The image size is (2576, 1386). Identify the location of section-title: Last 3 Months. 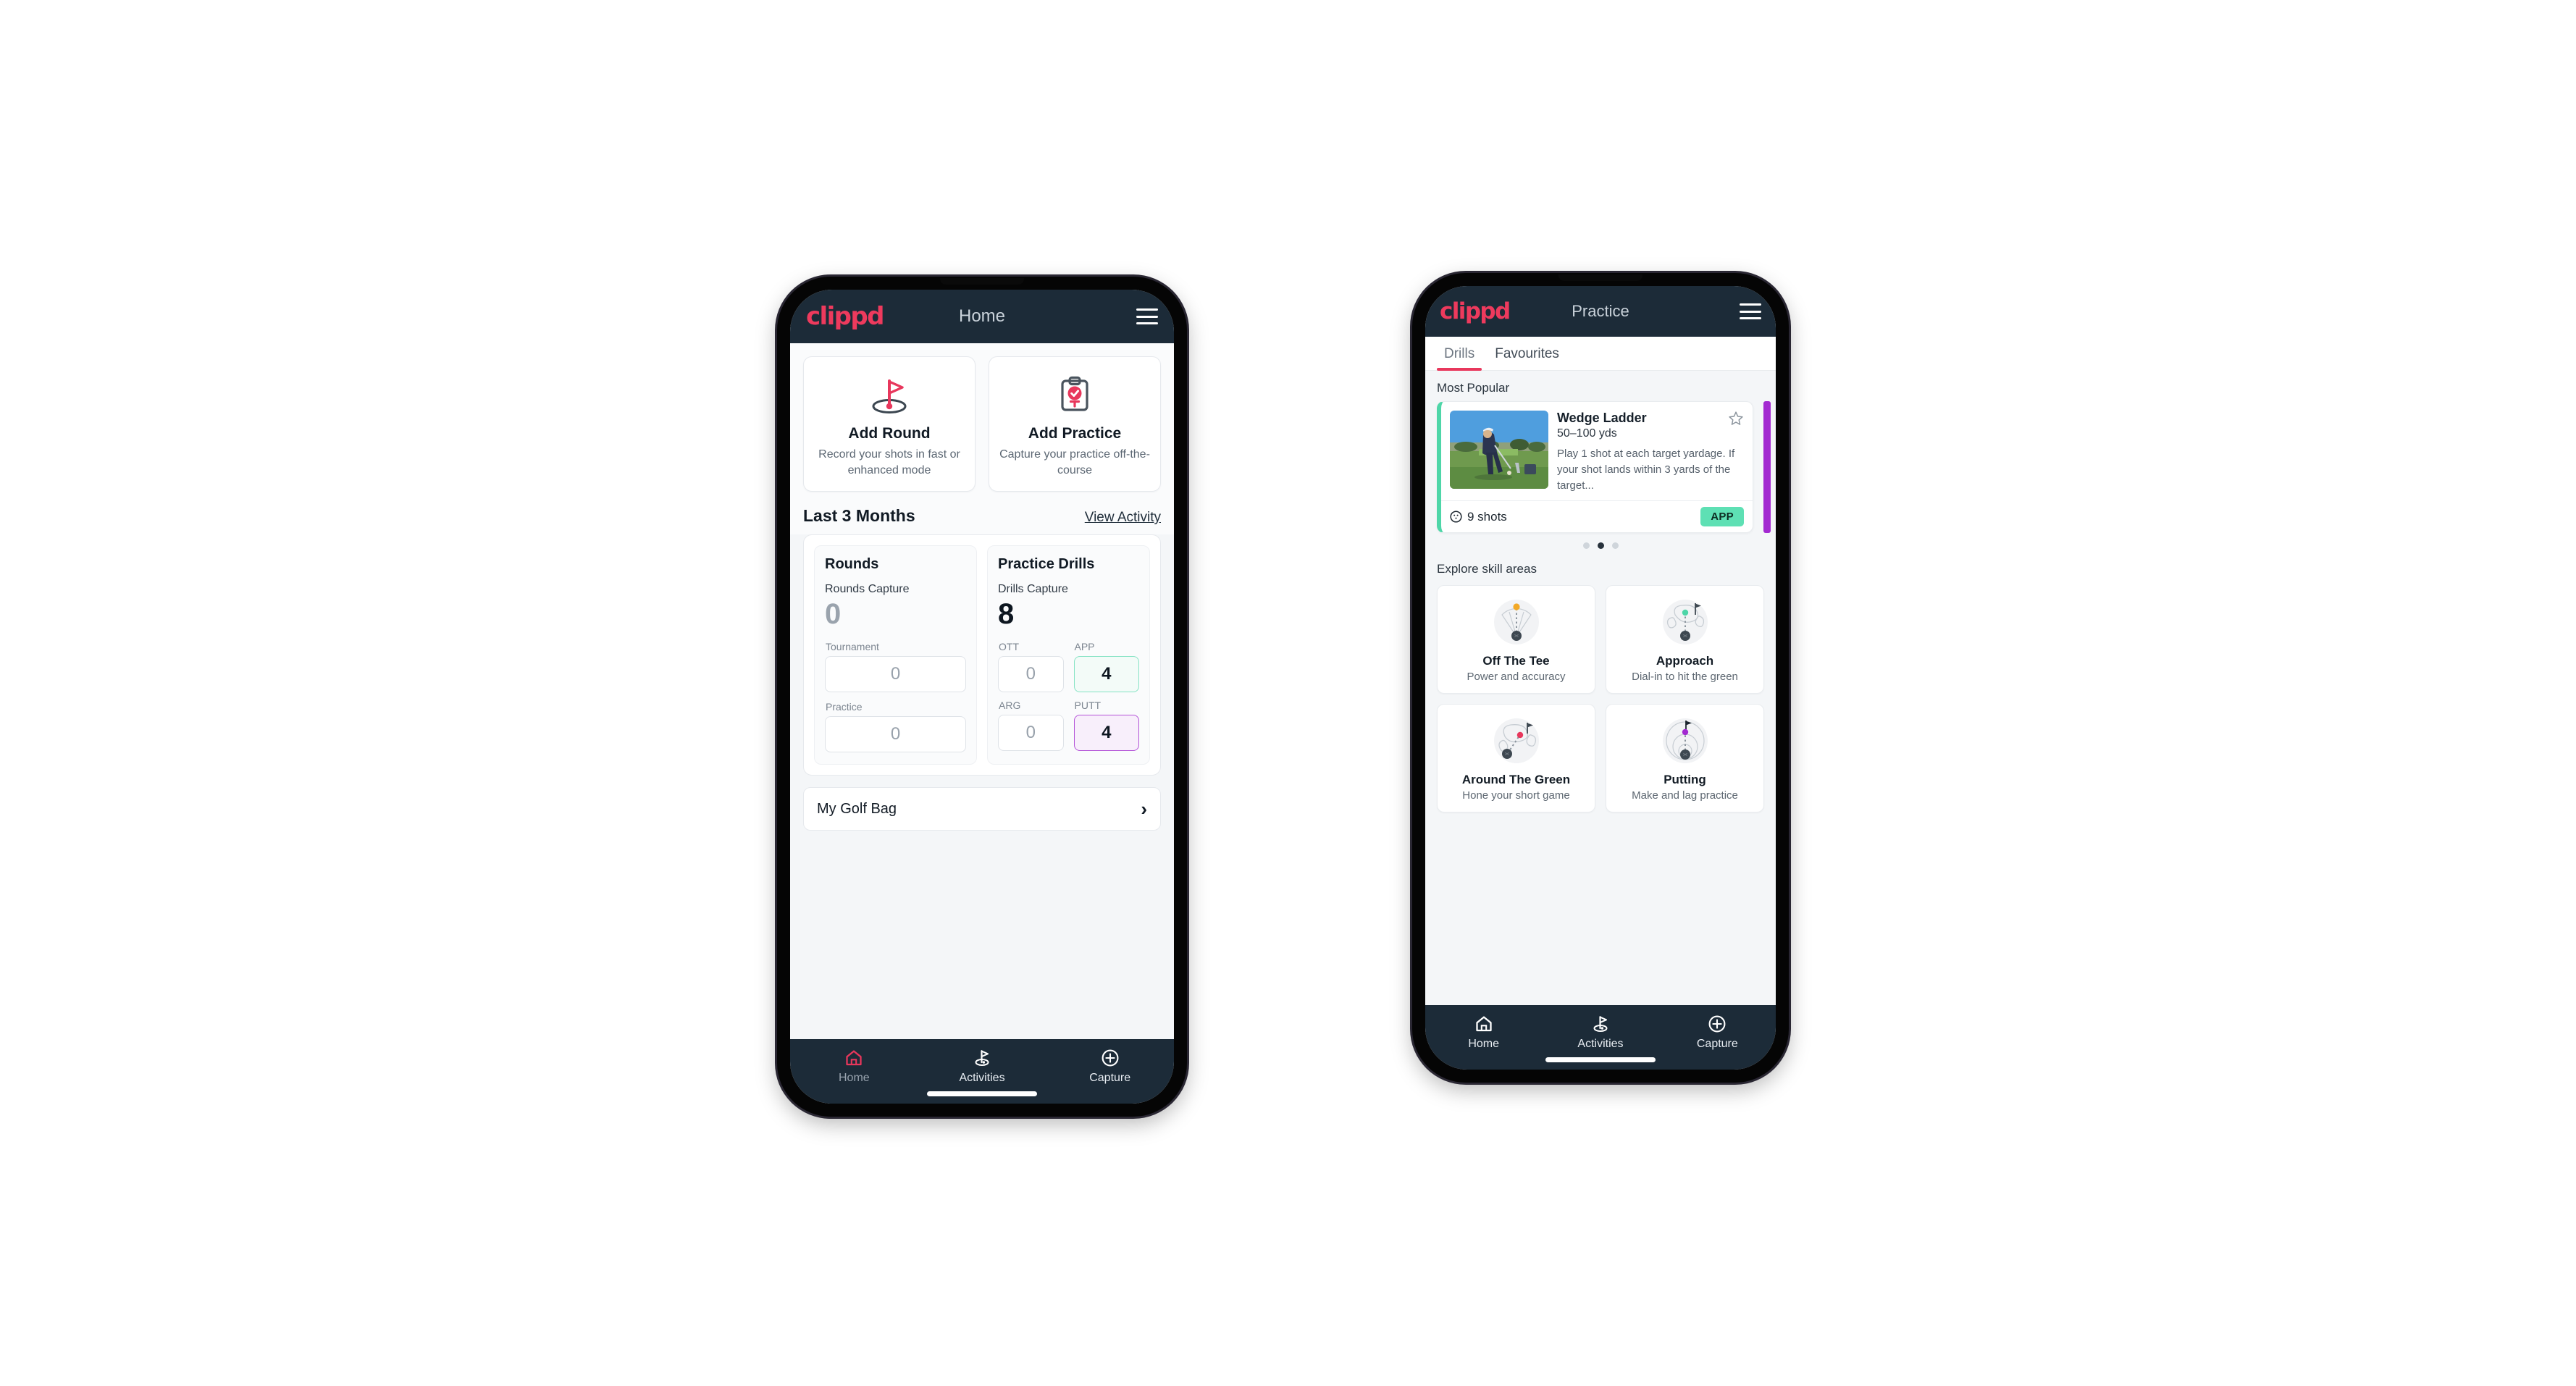
(859, 516).